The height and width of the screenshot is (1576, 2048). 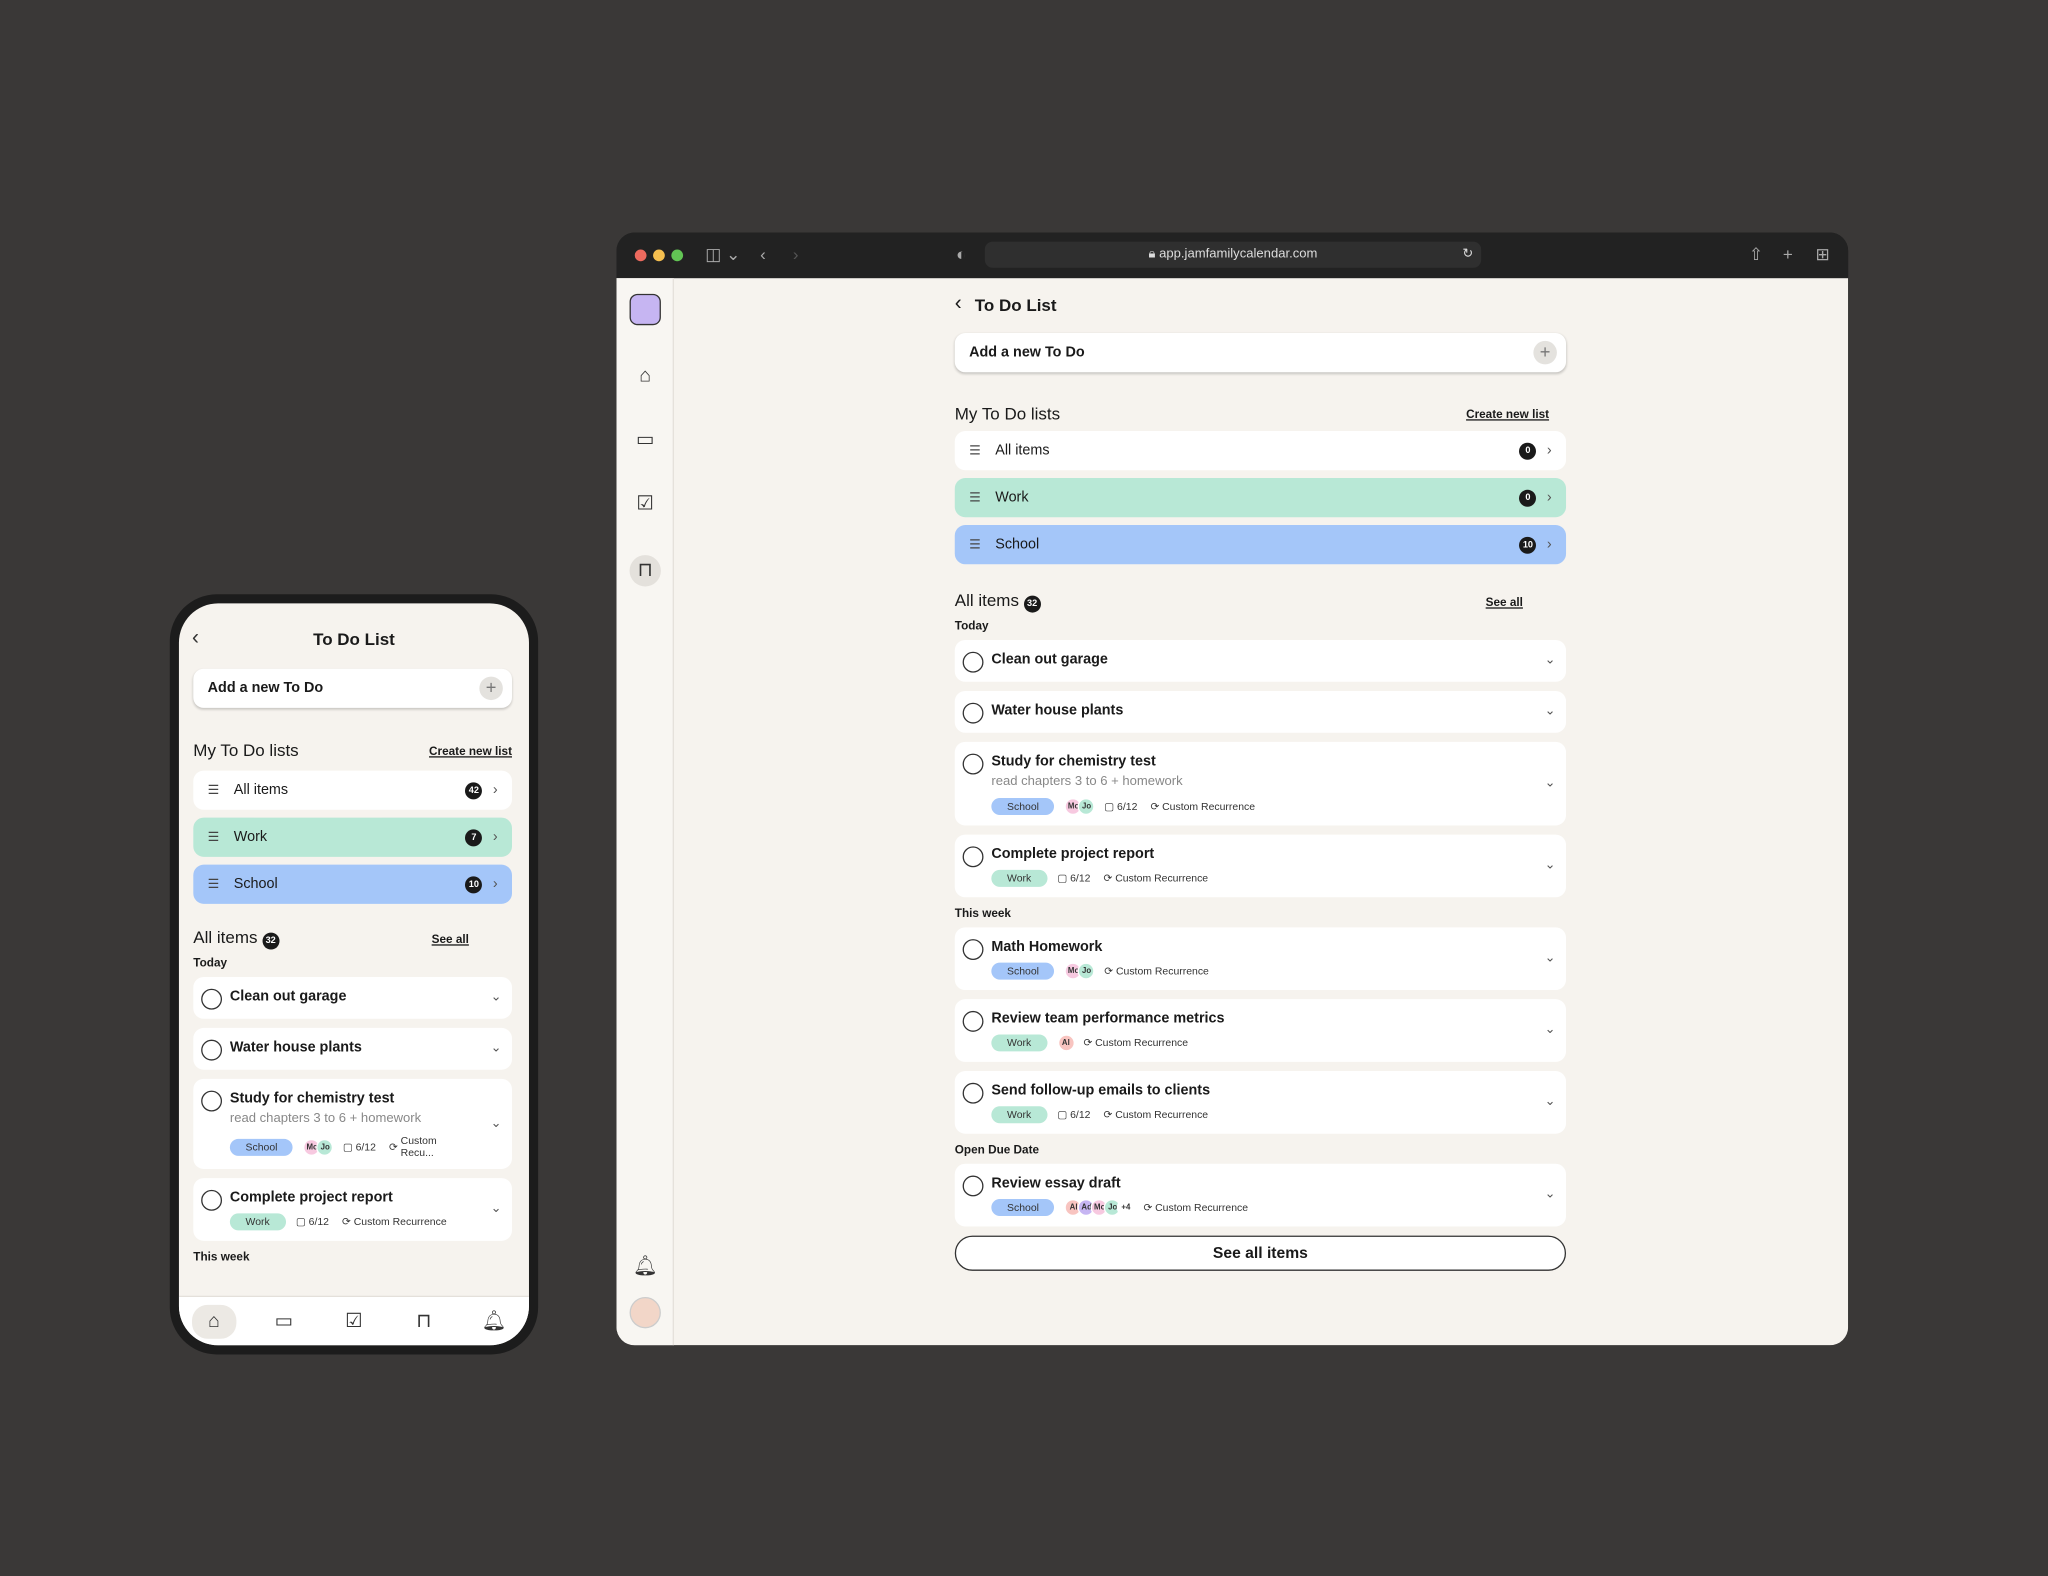 What do you see at coordinates (961, 254) in the screenshot?
I see `shield-icon: ◐` at bounding box center [961, 254].